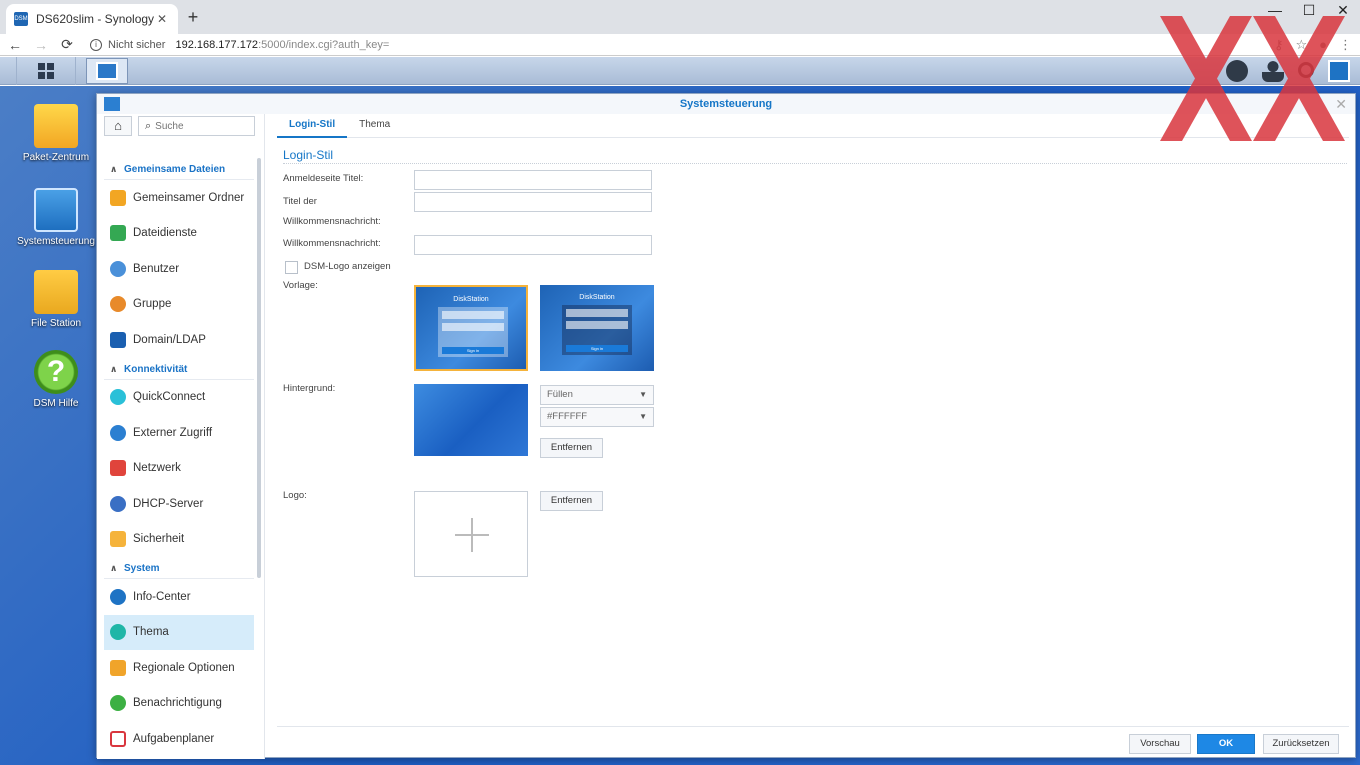 The width and height of the screenshot is (1360, 765). What do you see at coordinates (473, 315) in the screenshot?
I see `template-username-field` at bounding box center [473, 315].